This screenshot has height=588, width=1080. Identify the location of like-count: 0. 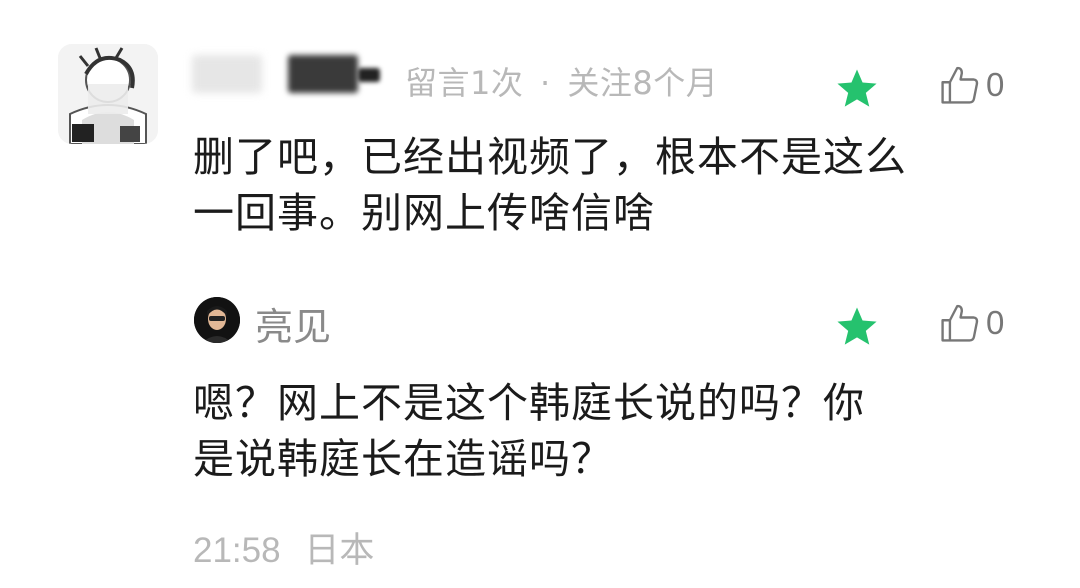
(995, 84).